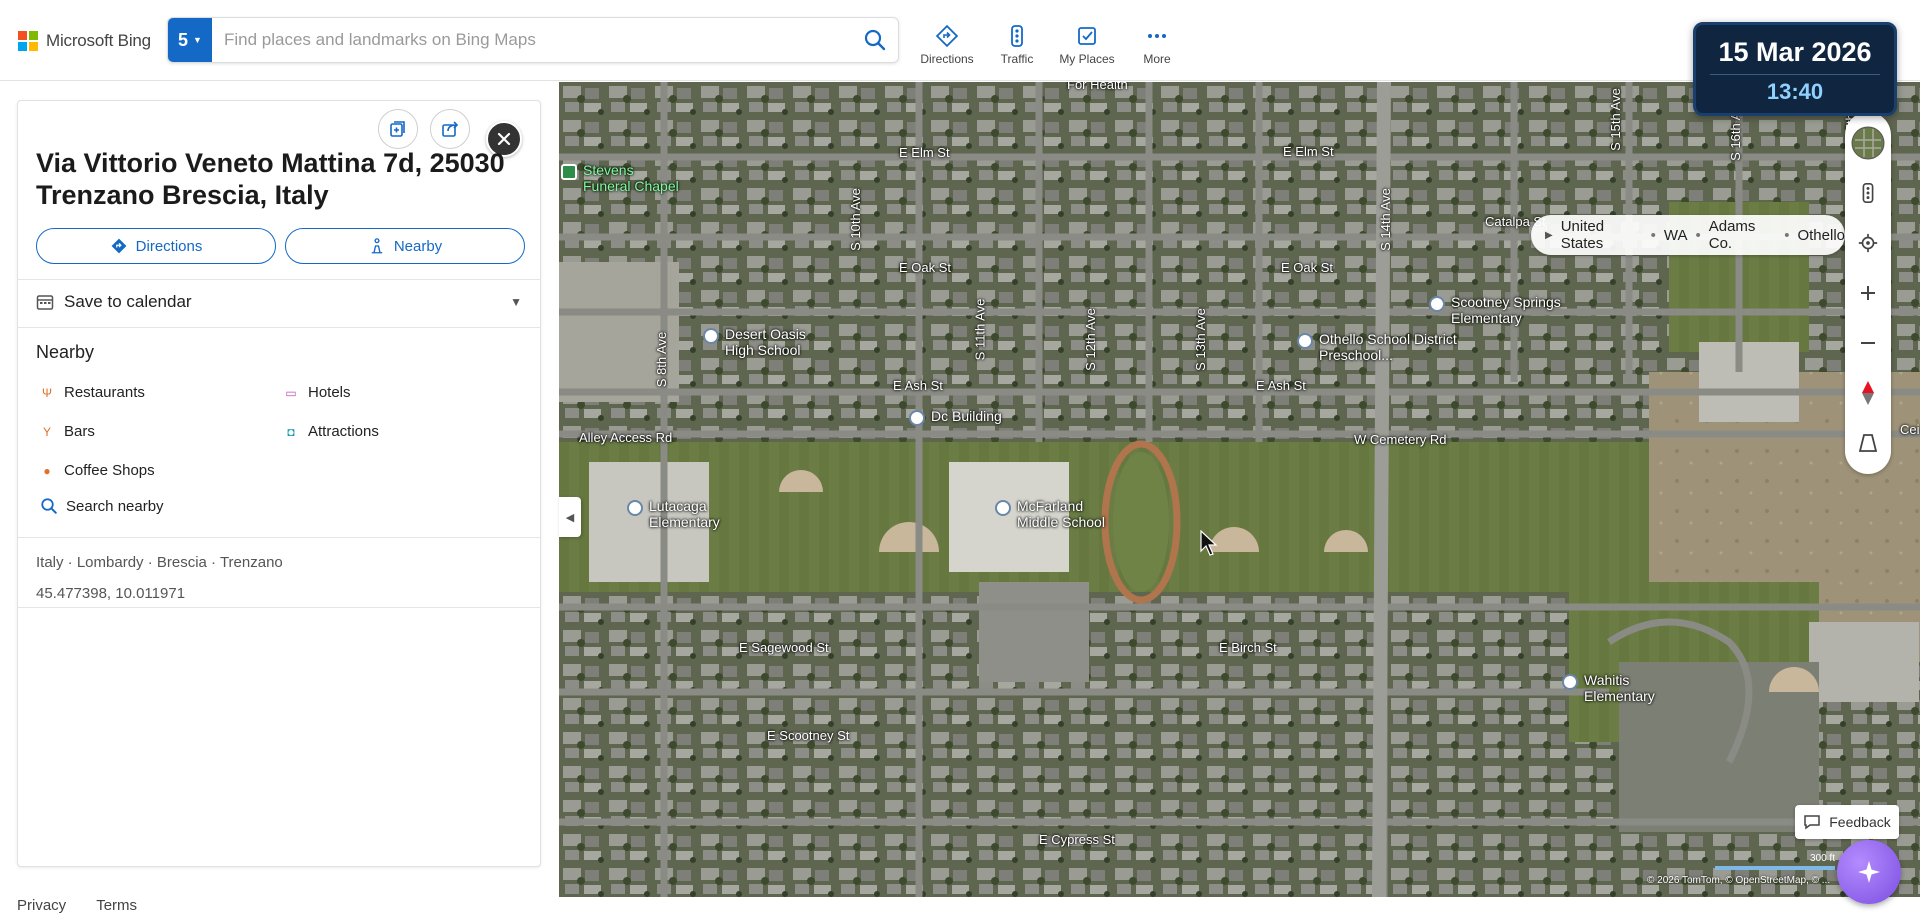 This screenshot has width=1920, height=920. I want to click on nearby-bars: Y Bars, so click(162, 431).